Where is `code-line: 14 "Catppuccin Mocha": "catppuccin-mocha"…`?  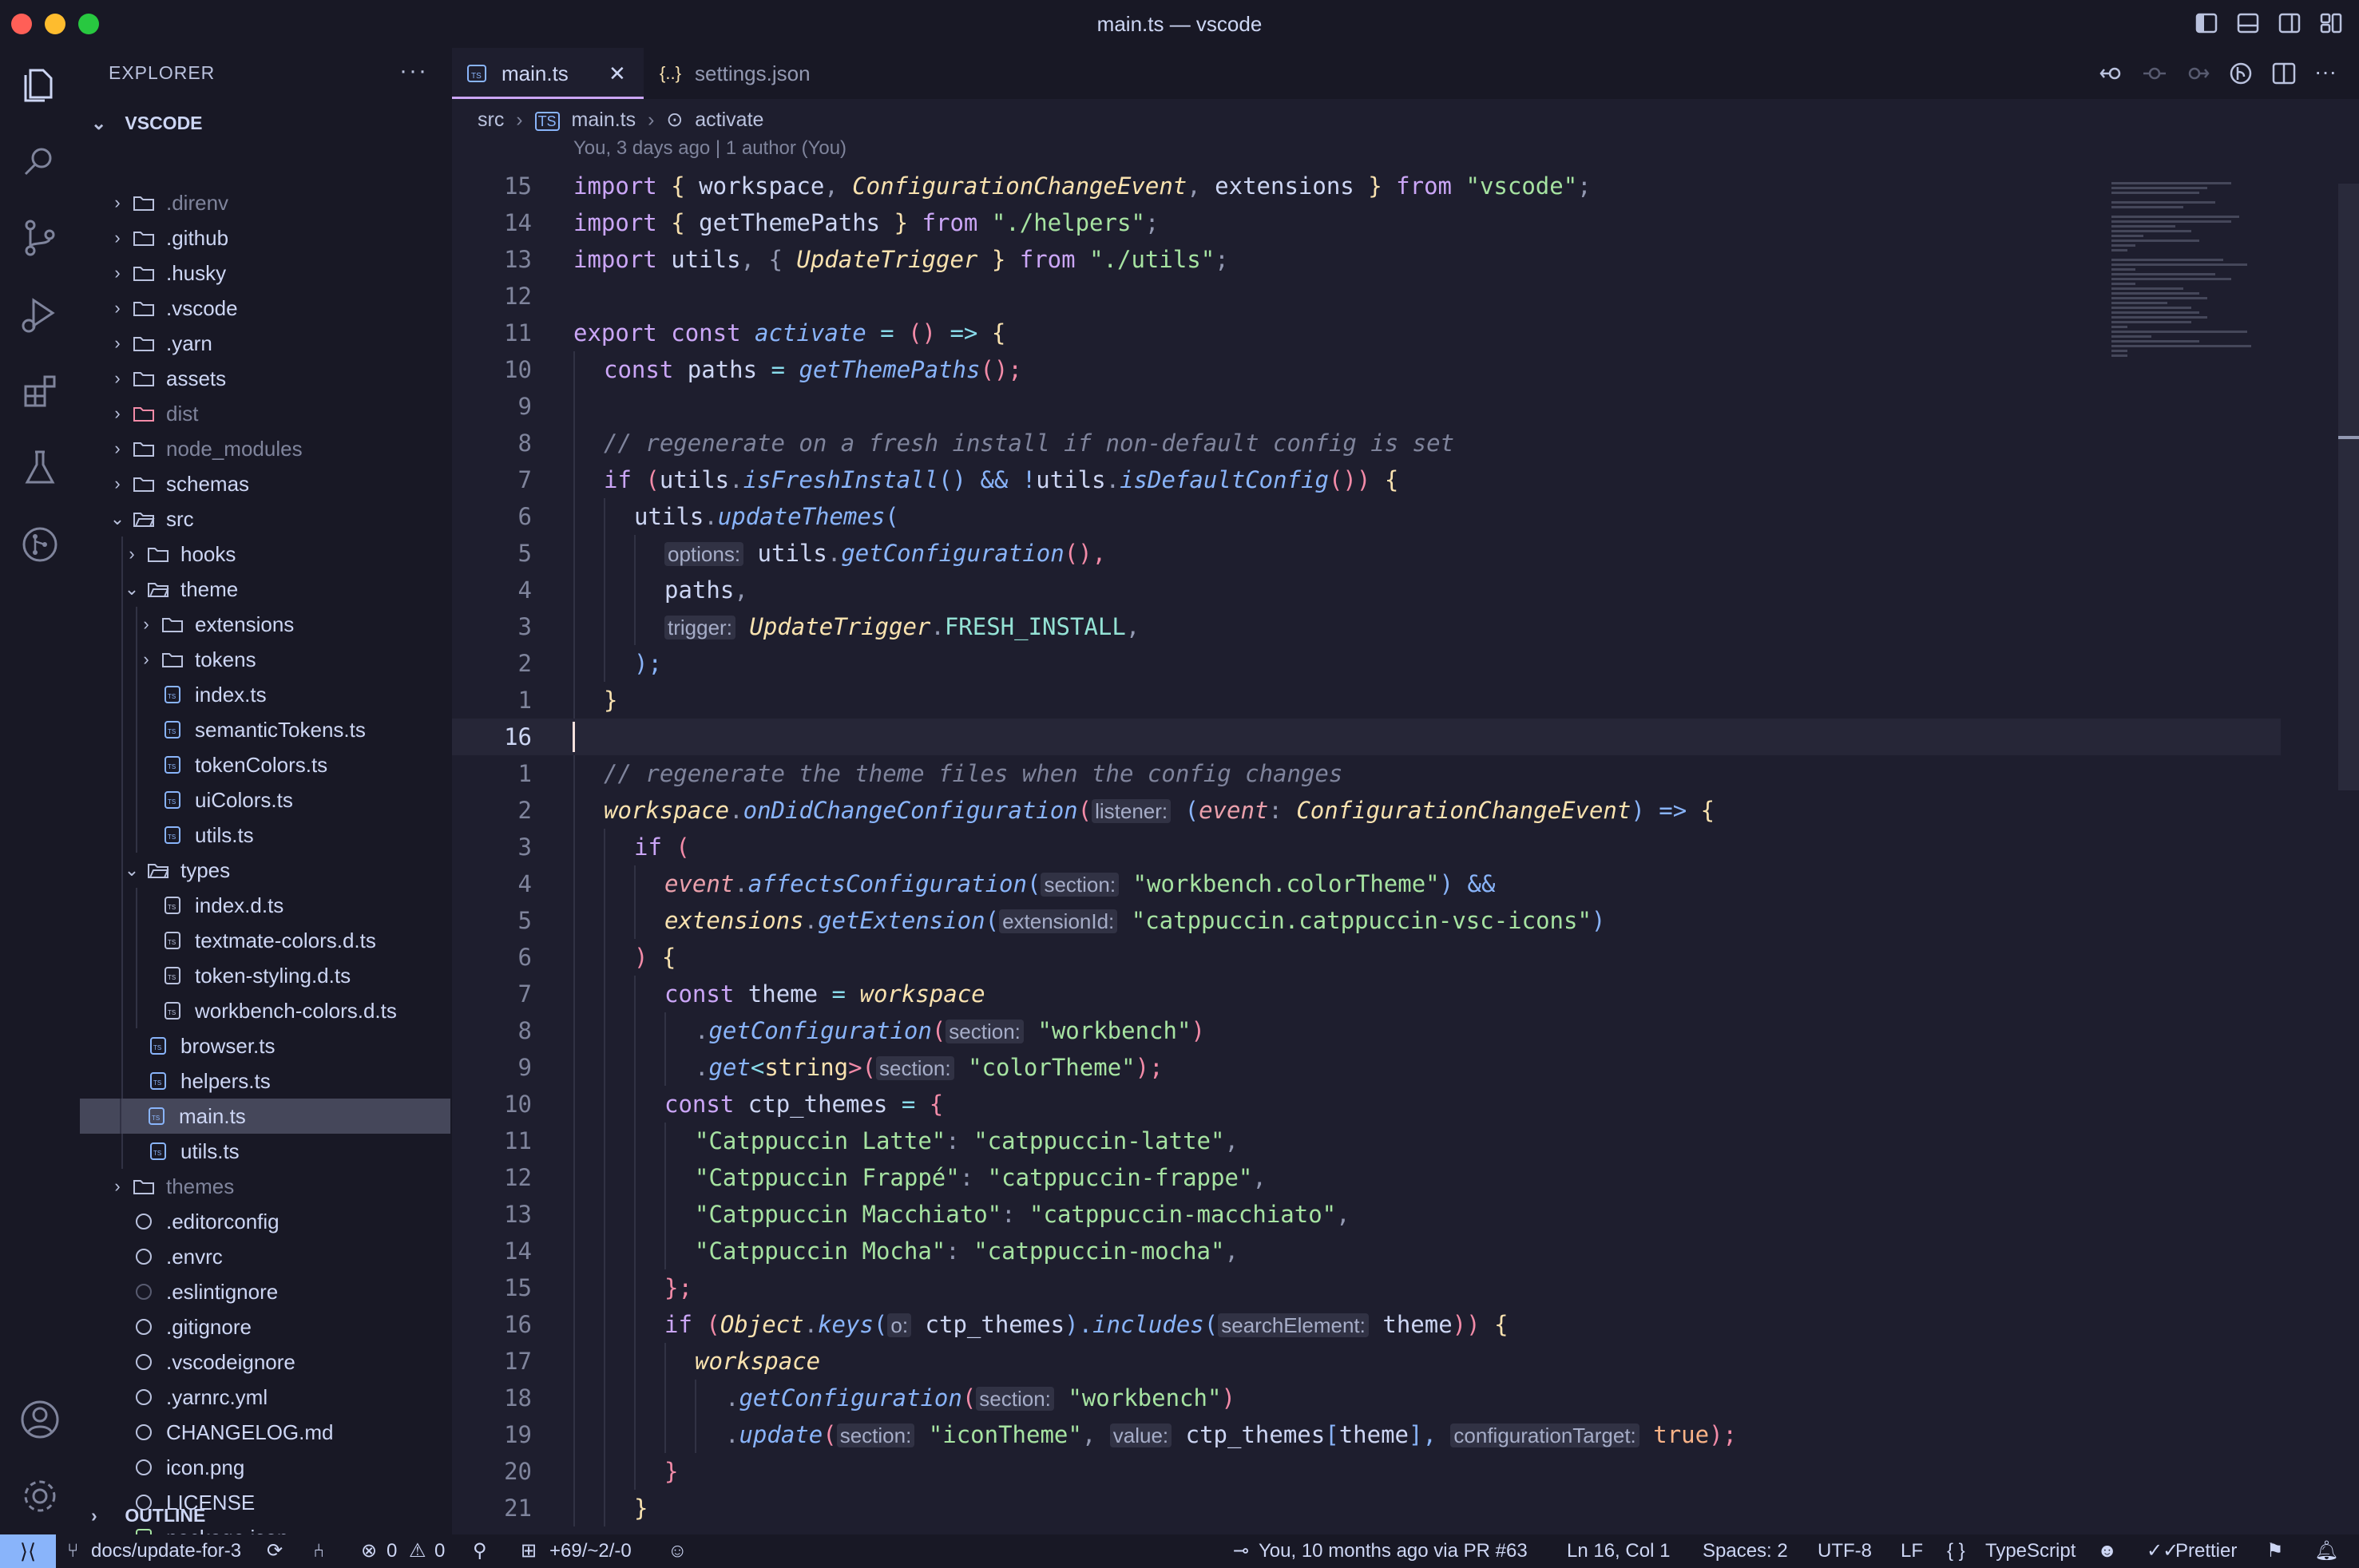
code-line: 14 "Catppuccin Mocha": "catppuccin-mocha"… is located at coordinates (1366, 1251).